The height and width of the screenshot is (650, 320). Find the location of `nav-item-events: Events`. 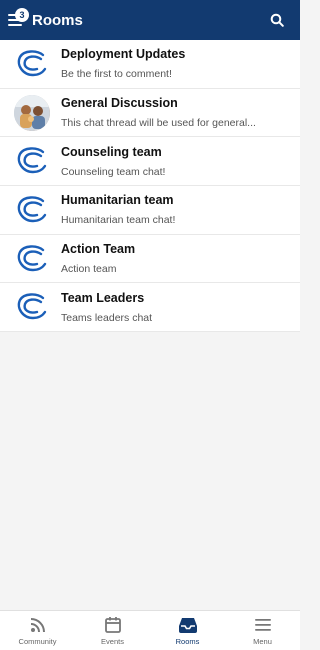

nav-item-events: Events is located at coordinates (112, 630).